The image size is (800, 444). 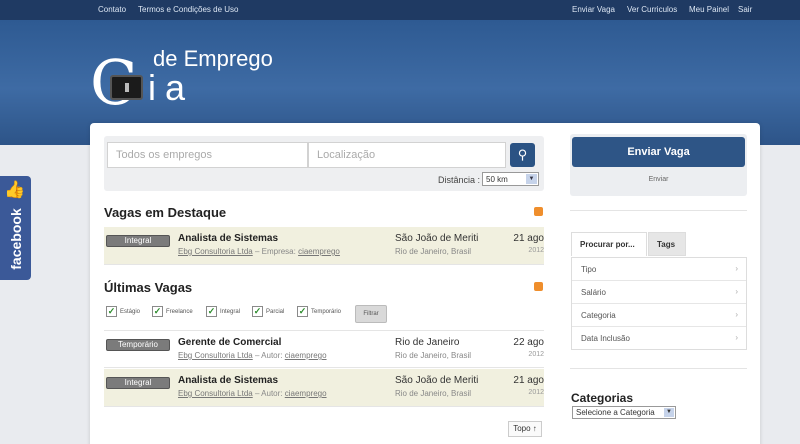 I want to click on browse-item-category: Categoria ›, so click(x=659, y=315).